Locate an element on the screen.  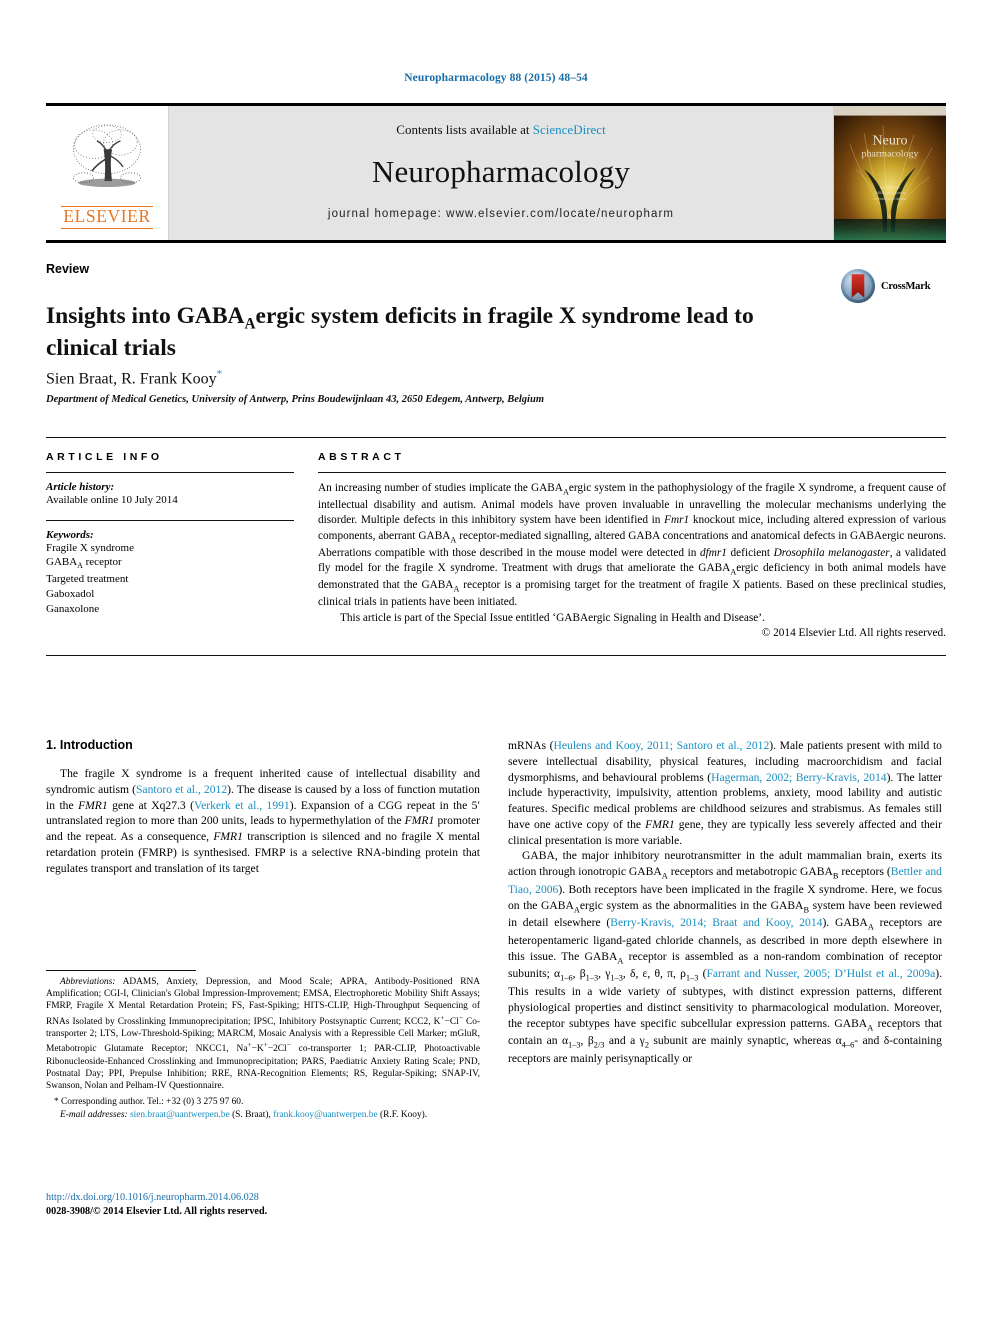
svg-text: Special Issue is located at coordinates (890, 187).